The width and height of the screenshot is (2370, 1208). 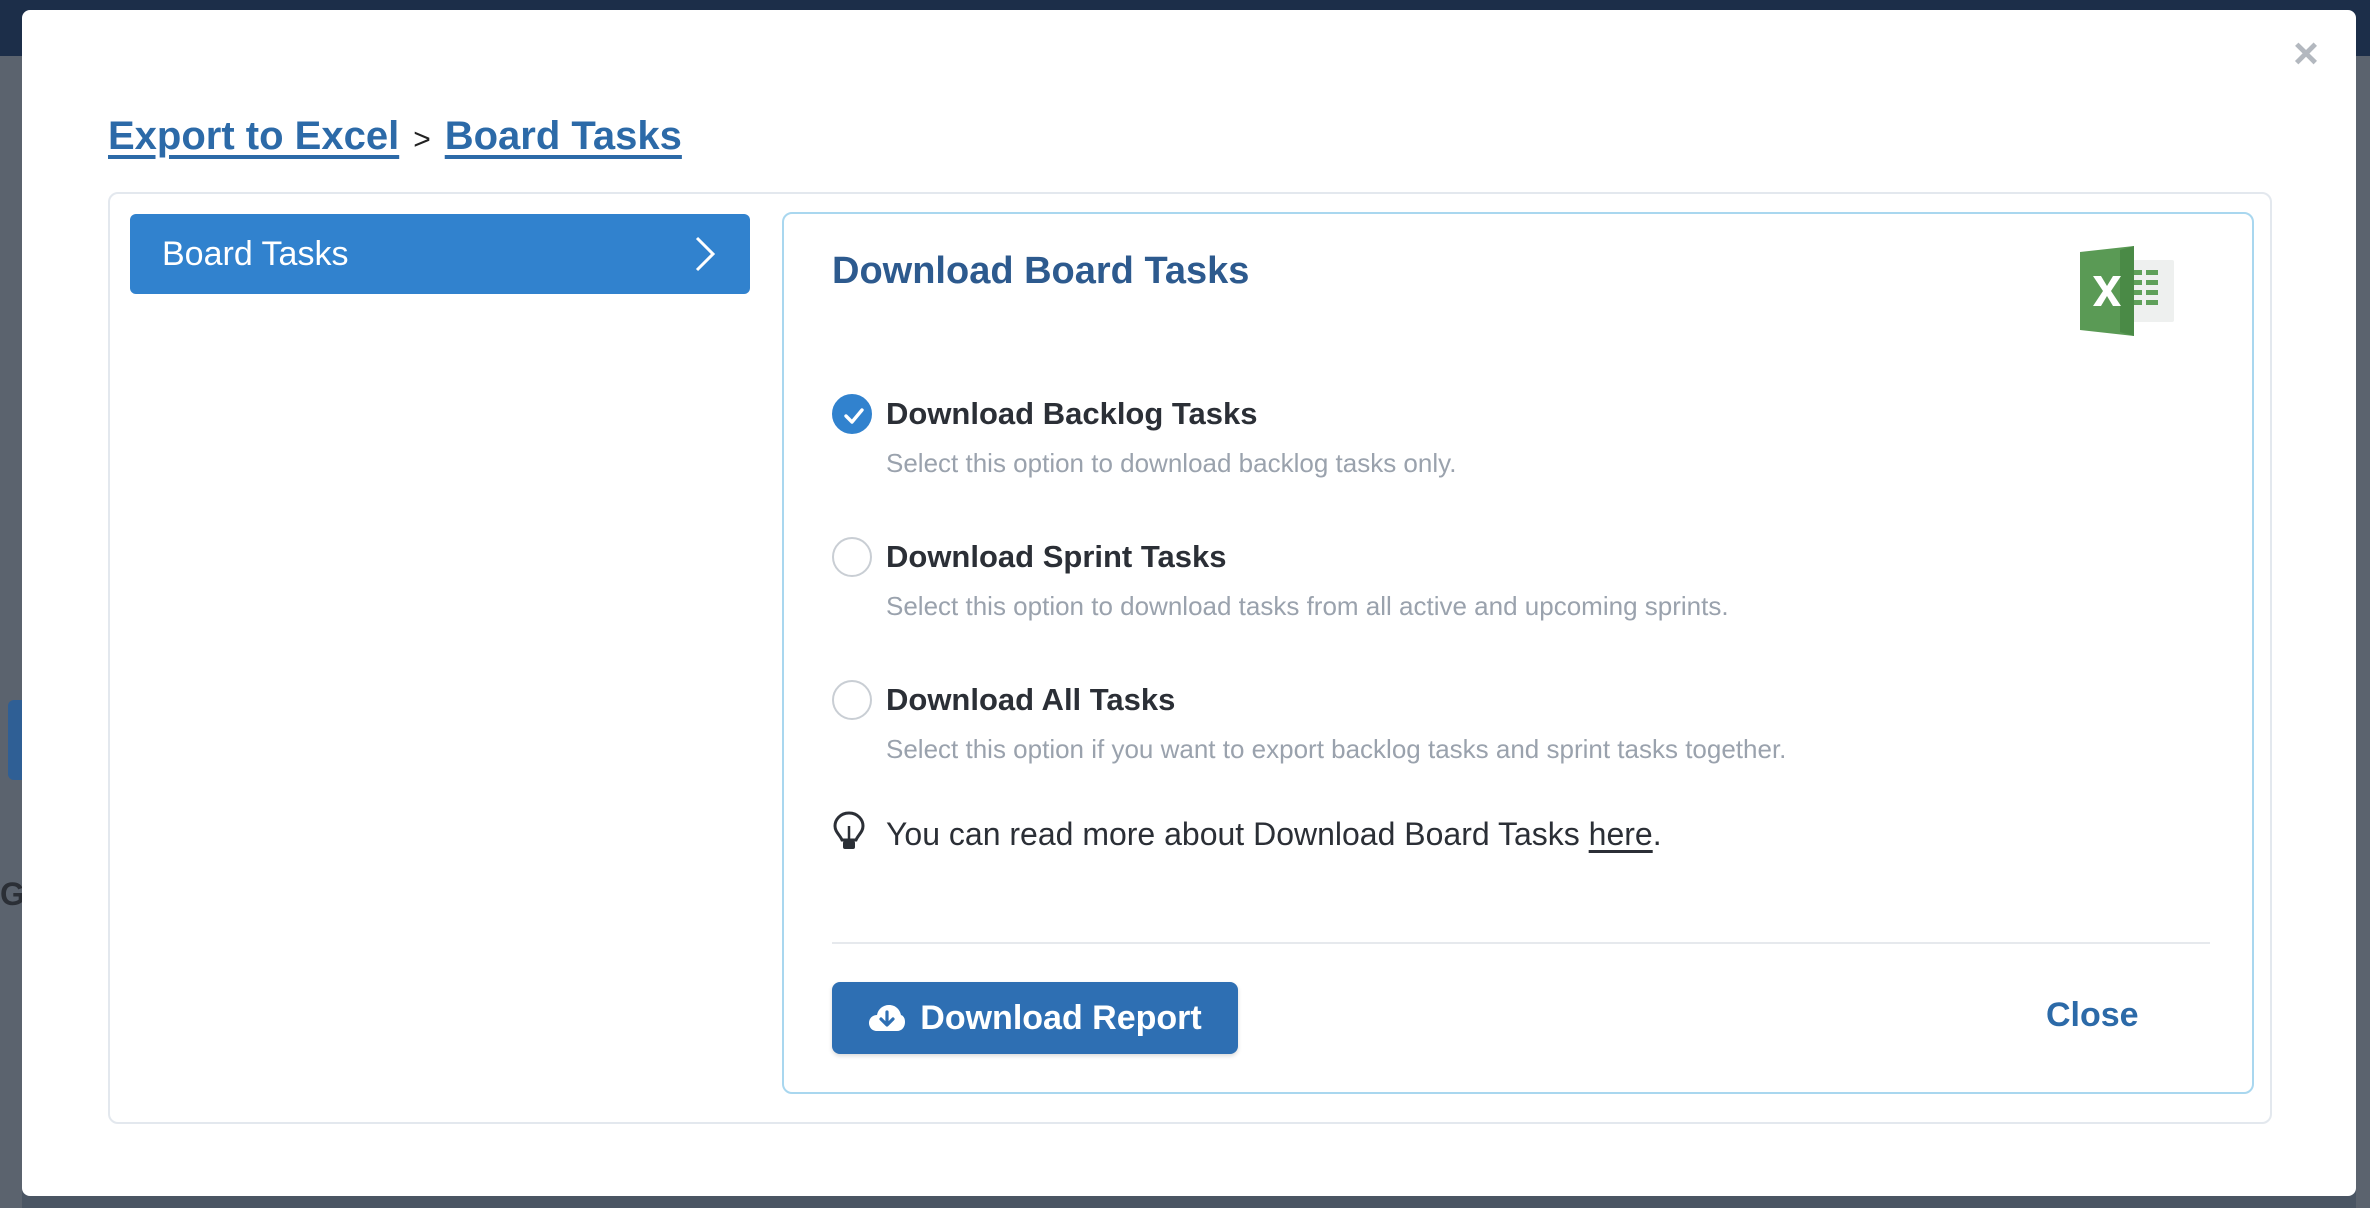 What do you see at coordinates (852, 700) in the screenshot?
I see `radio-all` at bounding box center [852, 700].